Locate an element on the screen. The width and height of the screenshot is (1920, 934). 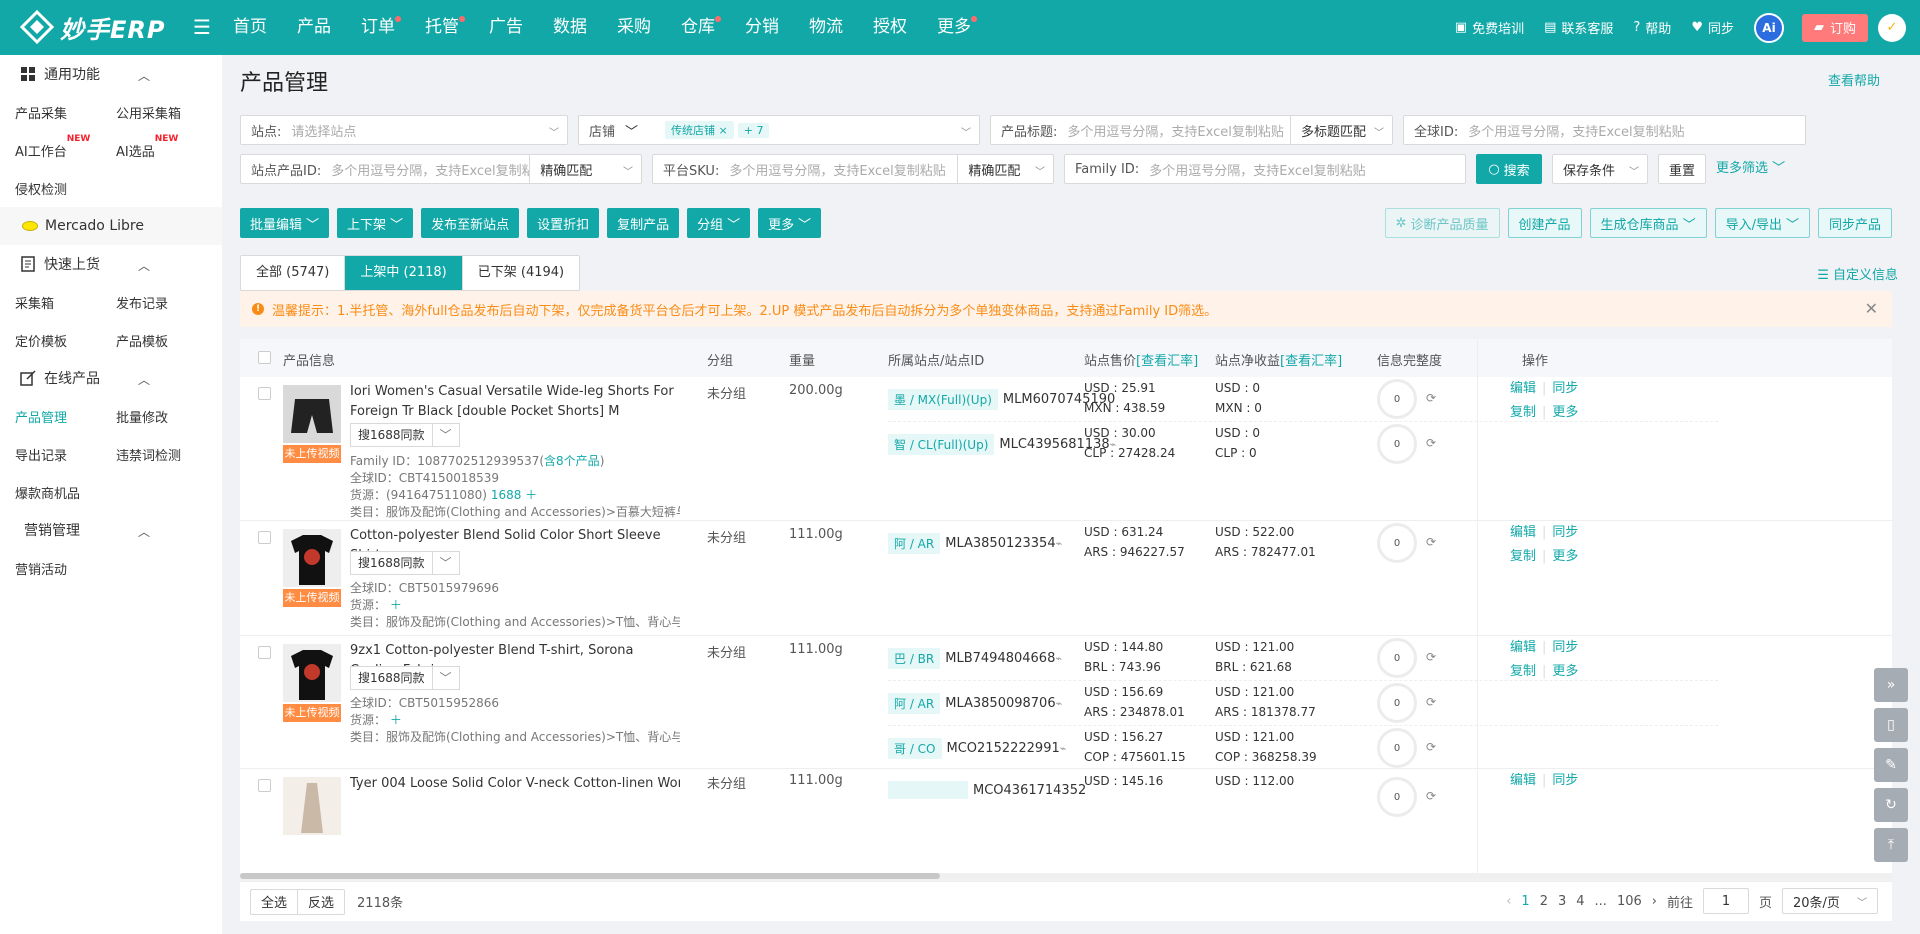
horizontal-scrollbar is located at coordinates (1066, 876).